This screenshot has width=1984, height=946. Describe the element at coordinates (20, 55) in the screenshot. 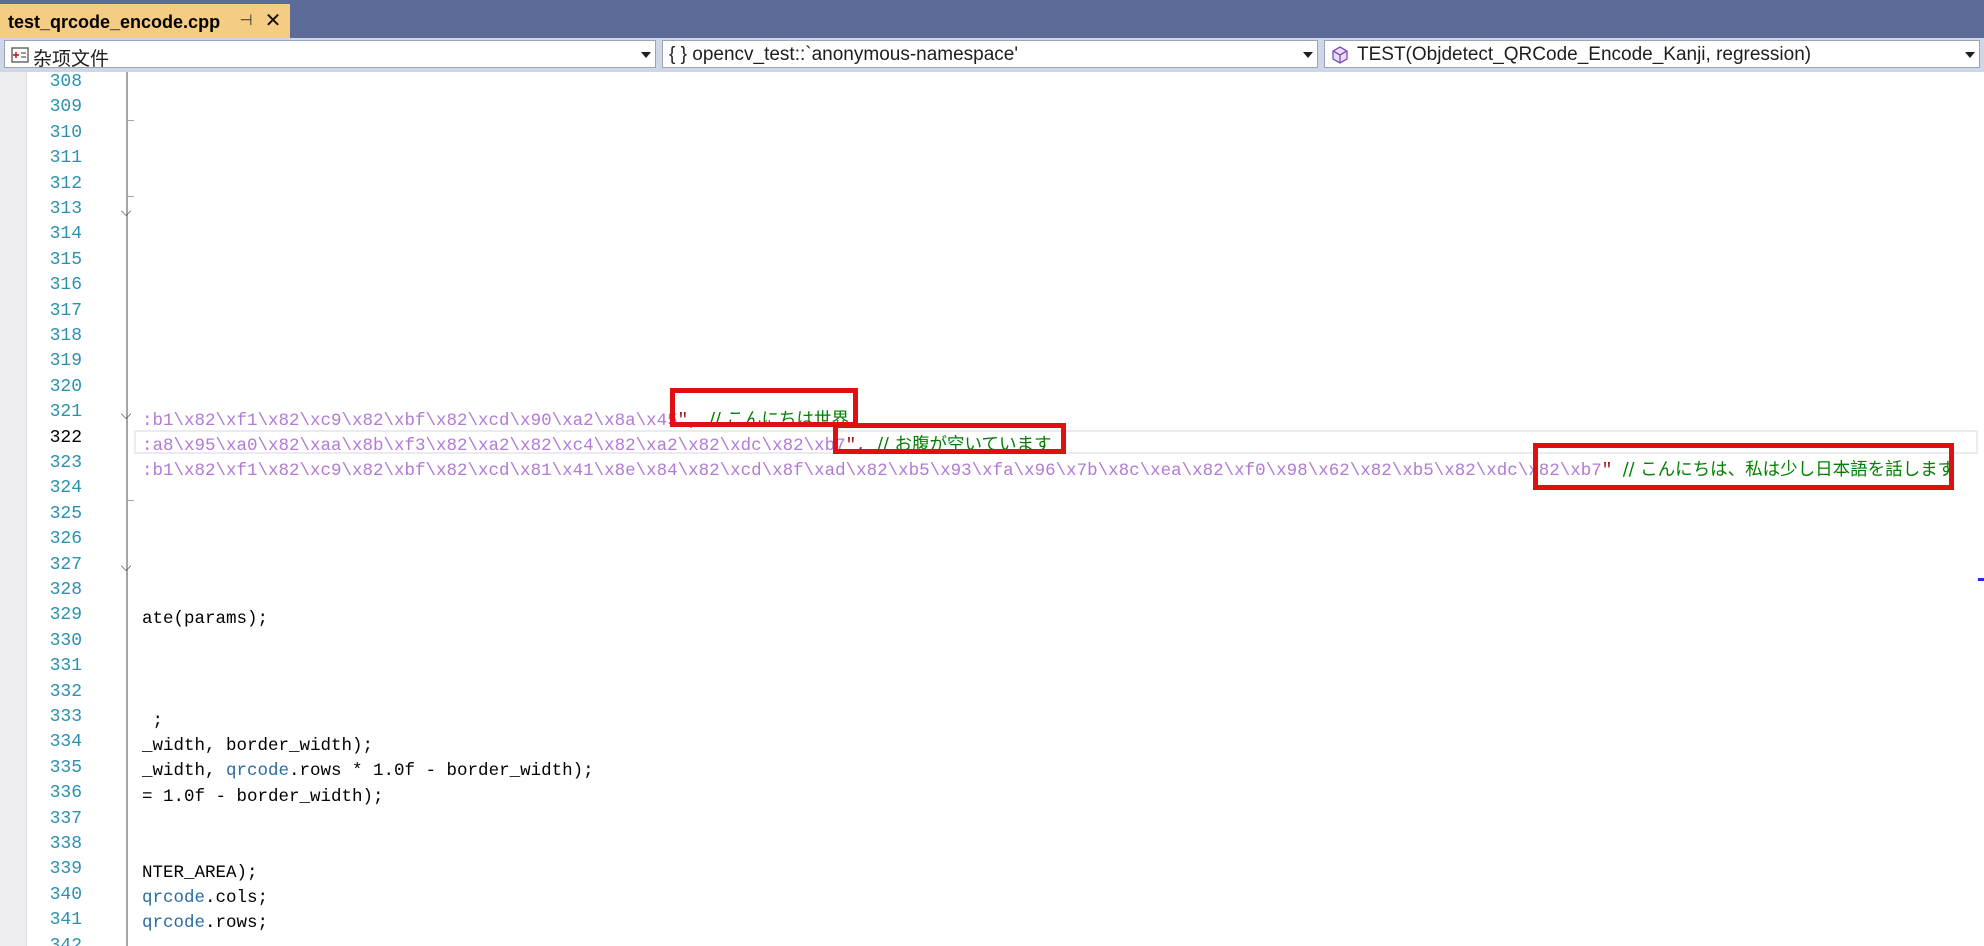

I see `misc-files-icon` at that location.